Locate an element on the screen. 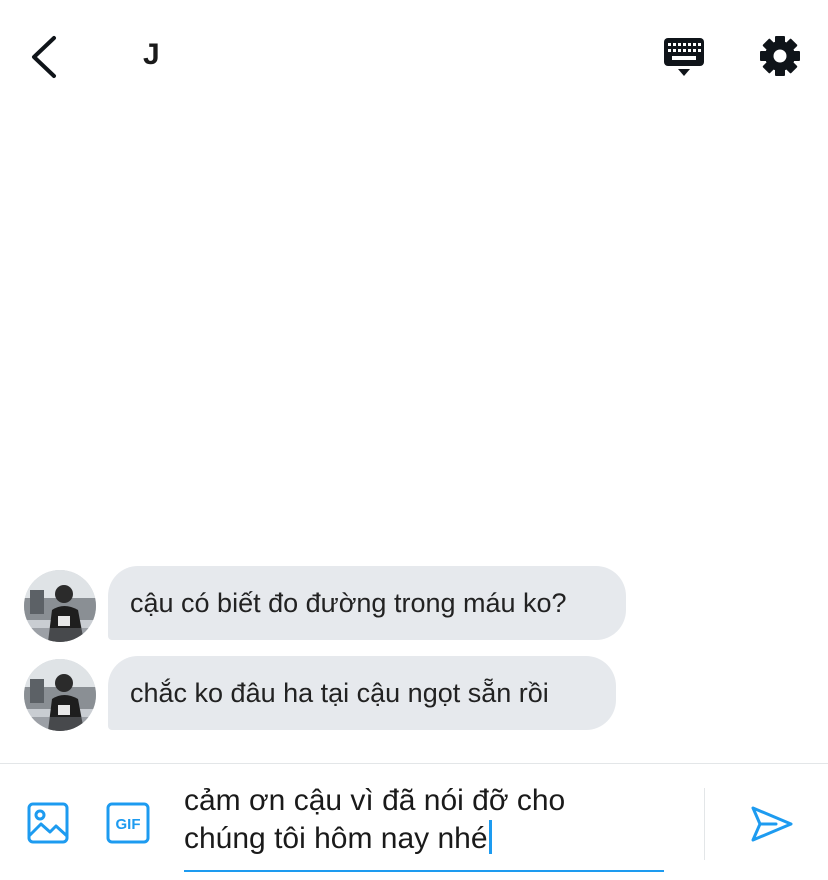  message-row: cậu có biết đo đường trong máu ko? is located at coordinates (414, 604).